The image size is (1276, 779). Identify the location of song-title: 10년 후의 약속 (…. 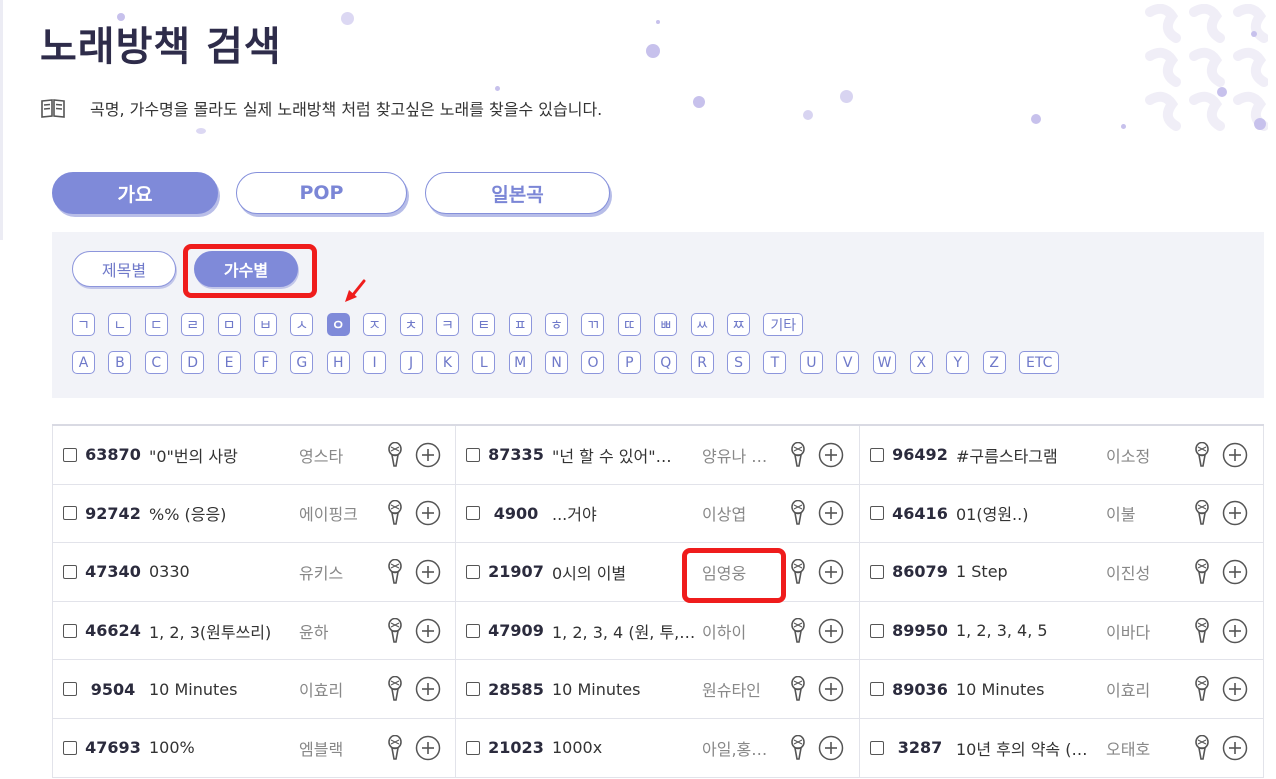
(1031, 748).